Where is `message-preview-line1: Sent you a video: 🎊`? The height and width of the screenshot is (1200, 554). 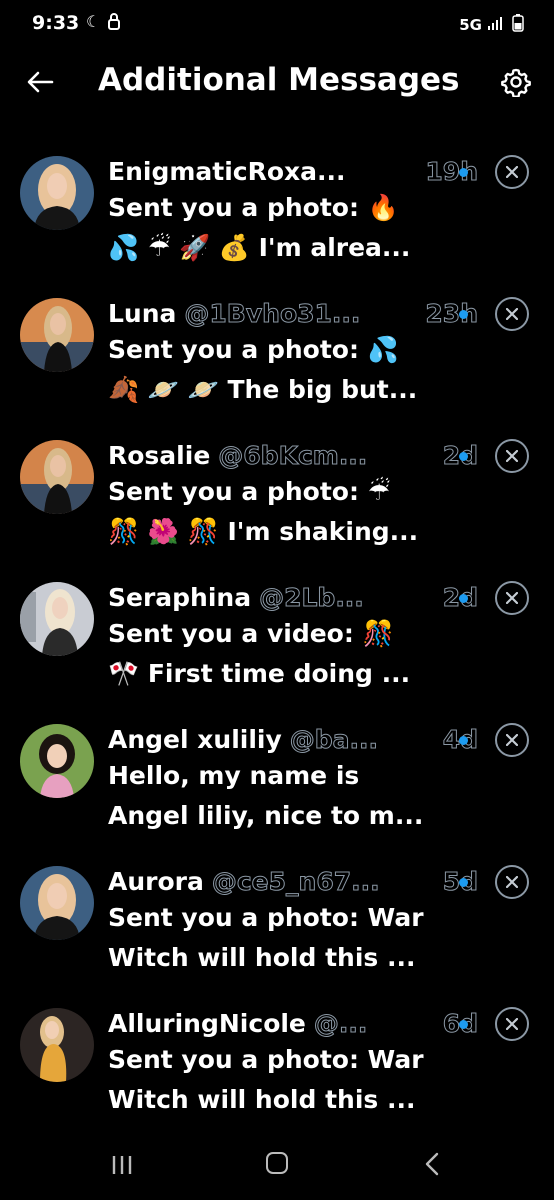
message-preview-line1: Sent you a video: 🎊 is located at coordinates (251, 633).